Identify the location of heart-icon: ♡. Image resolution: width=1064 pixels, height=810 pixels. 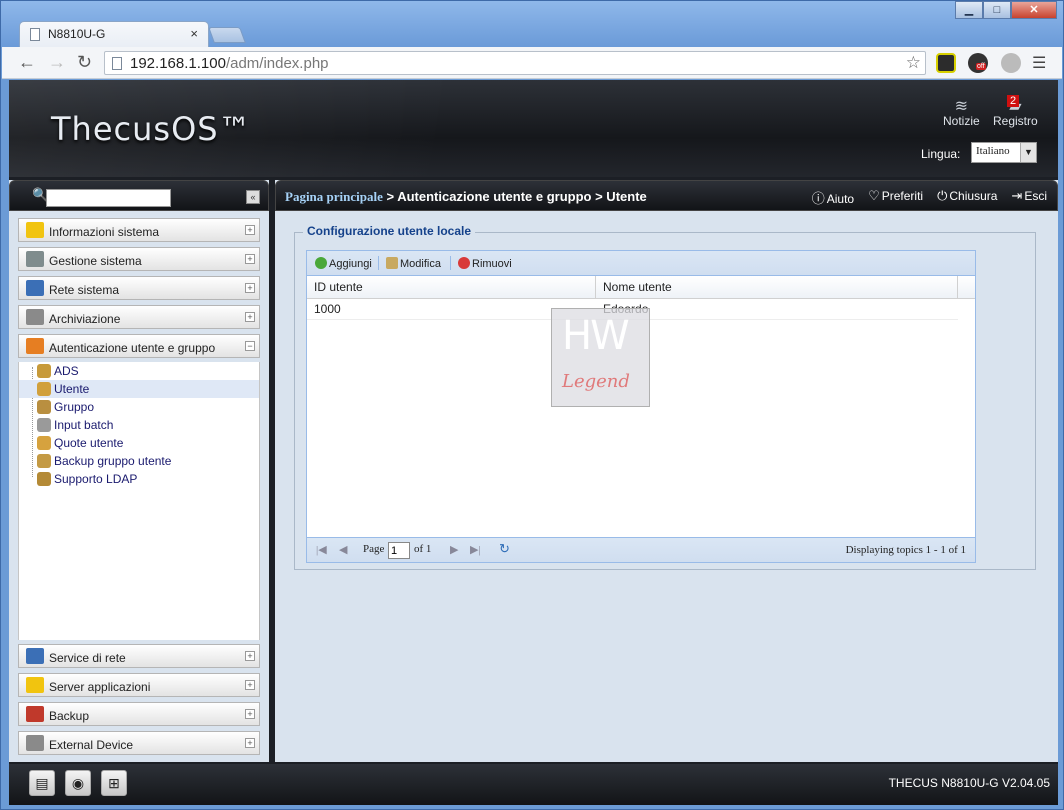
(874, 195).